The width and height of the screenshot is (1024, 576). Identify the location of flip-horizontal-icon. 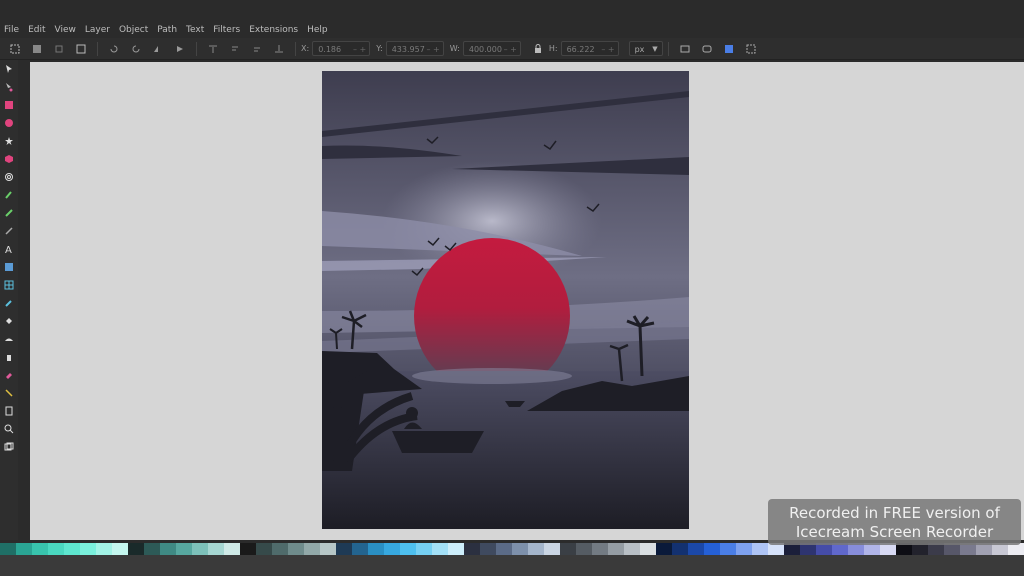
(158, 49).